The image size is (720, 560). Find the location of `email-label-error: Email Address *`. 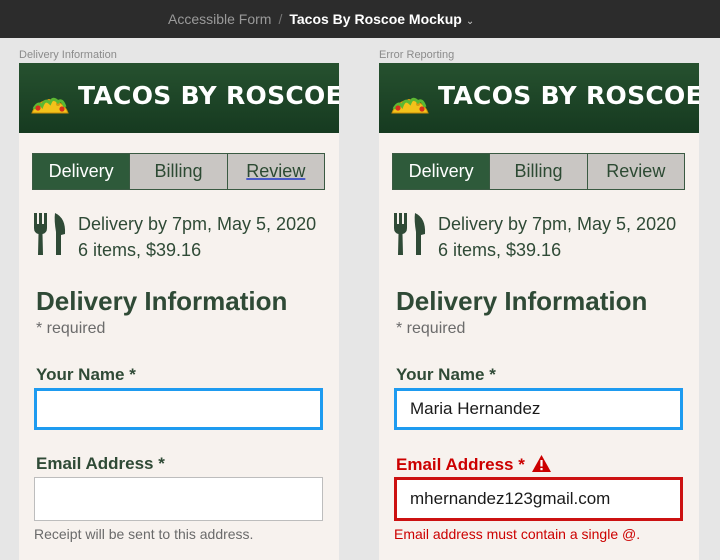

email-label-error: Email Address * is located at coordinates (474, 464).